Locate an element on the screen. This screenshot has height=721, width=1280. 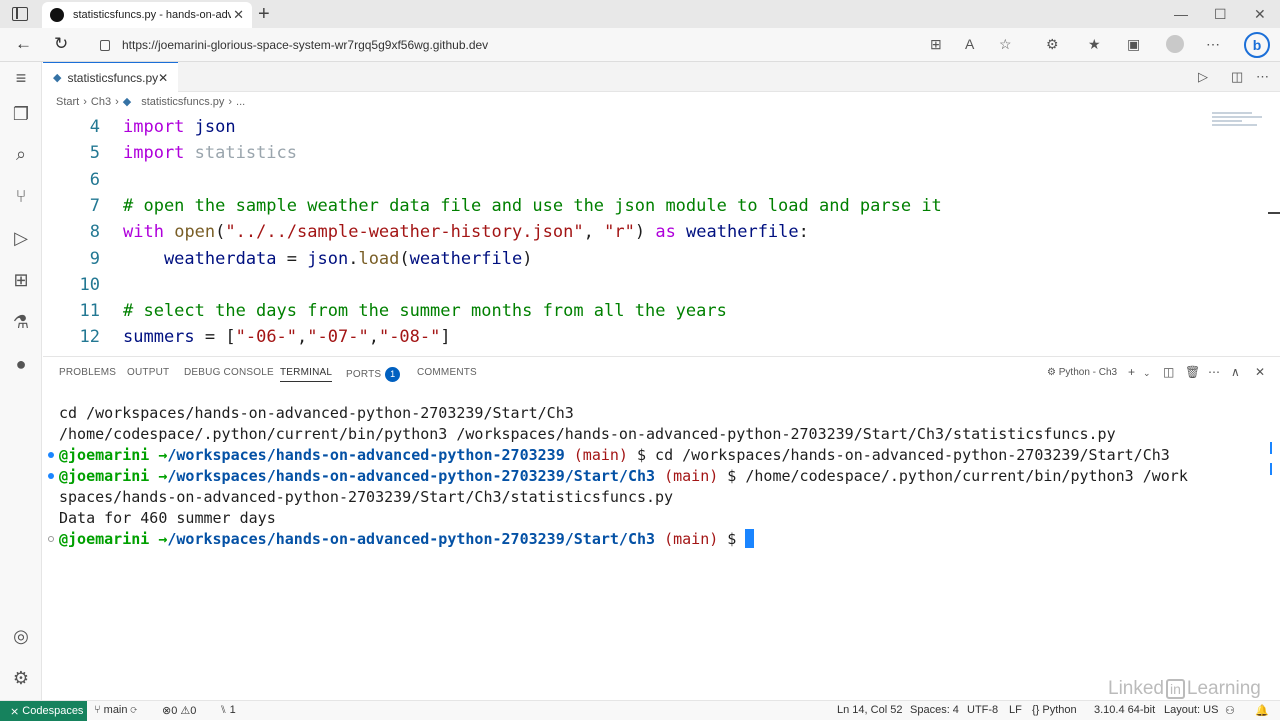
manage-gear-icon: ⚙ is located at coordinates (21, 678).